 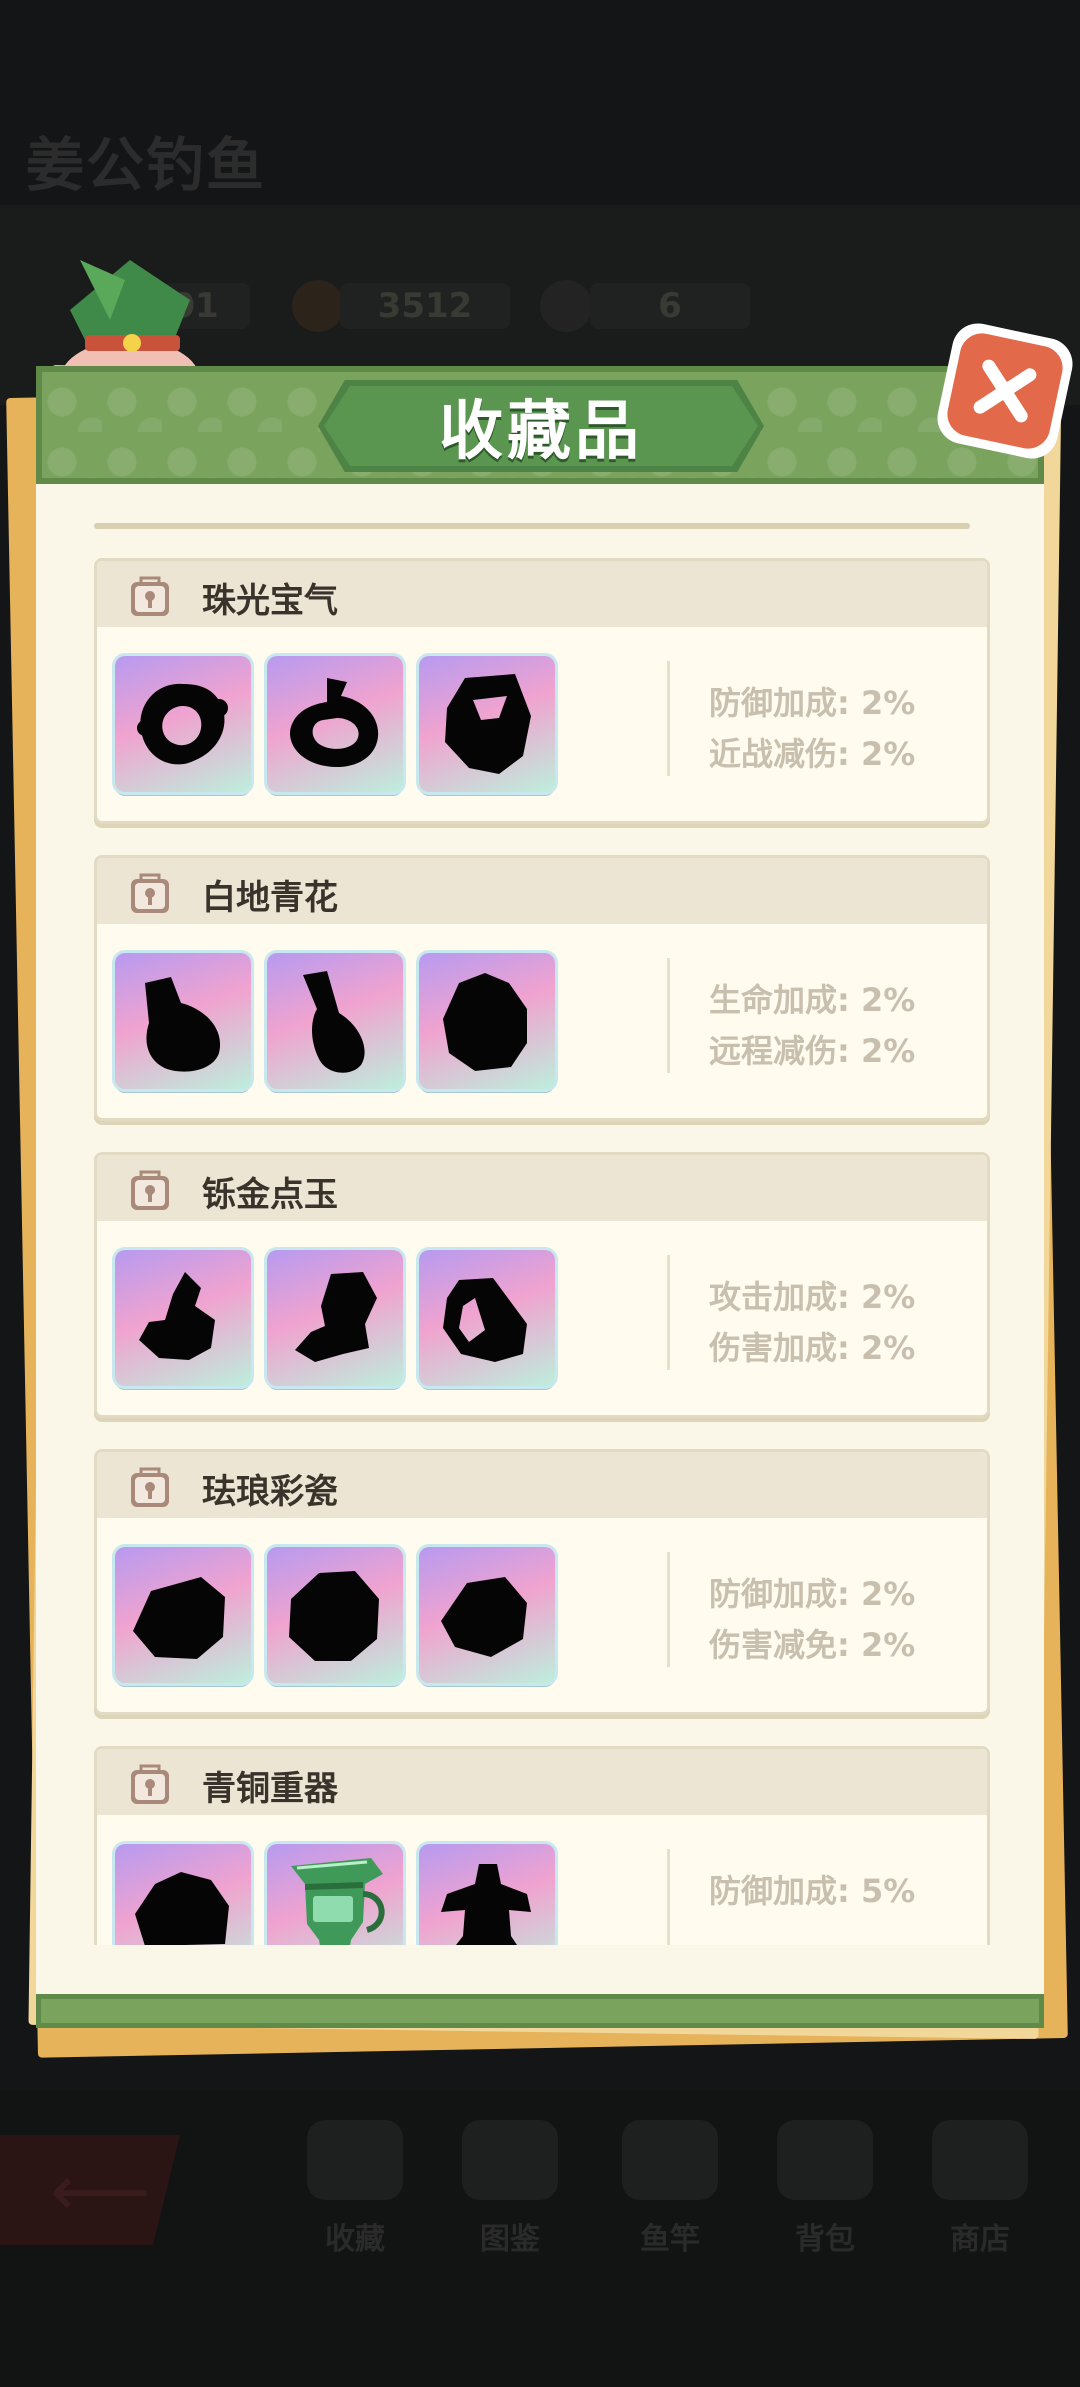 I want to click on bonus-text: 伤害加成: 2%, so click(x=812, y=1348).